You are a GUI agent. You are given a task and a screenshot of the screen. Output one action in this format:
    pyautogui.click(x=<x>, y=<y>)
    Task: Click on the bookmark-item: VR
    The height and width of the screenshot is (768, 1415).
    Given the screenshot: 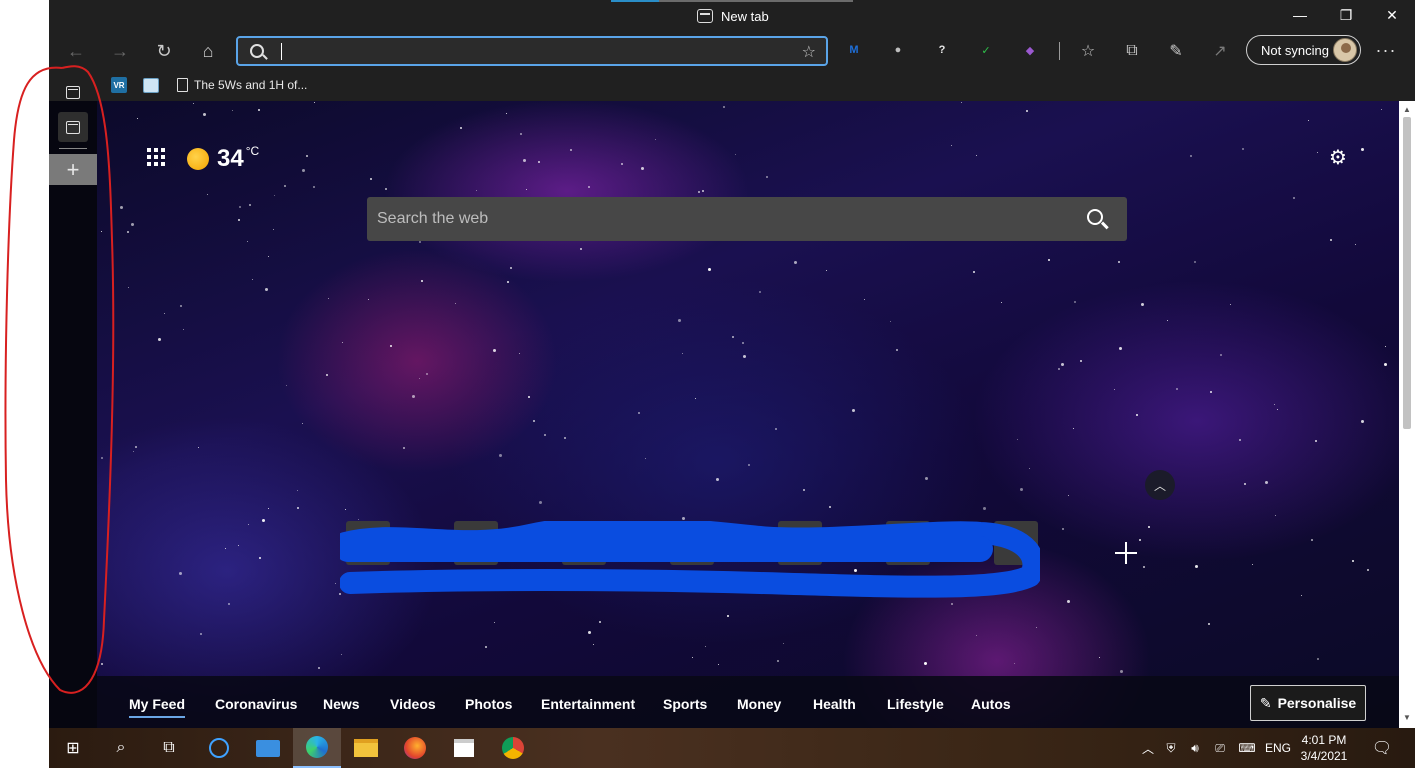 What is the action you would take?
    pyautogui.click(x=122, y=85)
    